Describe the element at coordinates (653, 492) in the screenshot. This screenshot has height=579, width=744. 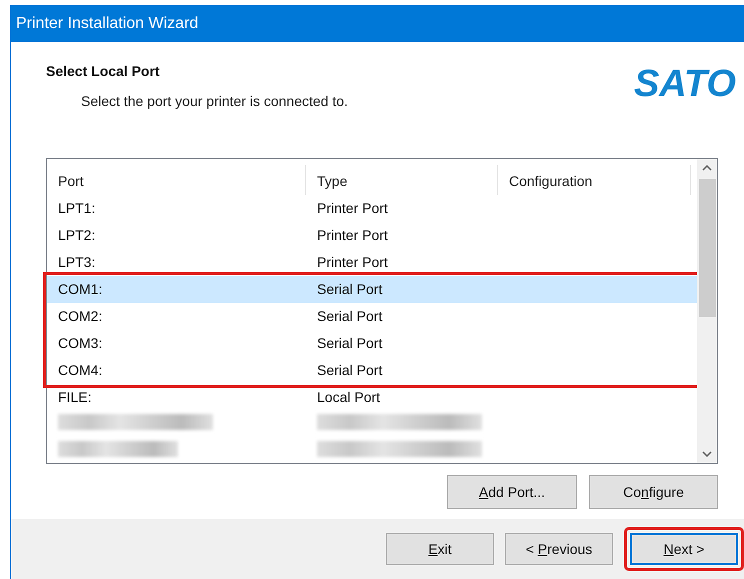
I see `list-button: Configure` at that location.